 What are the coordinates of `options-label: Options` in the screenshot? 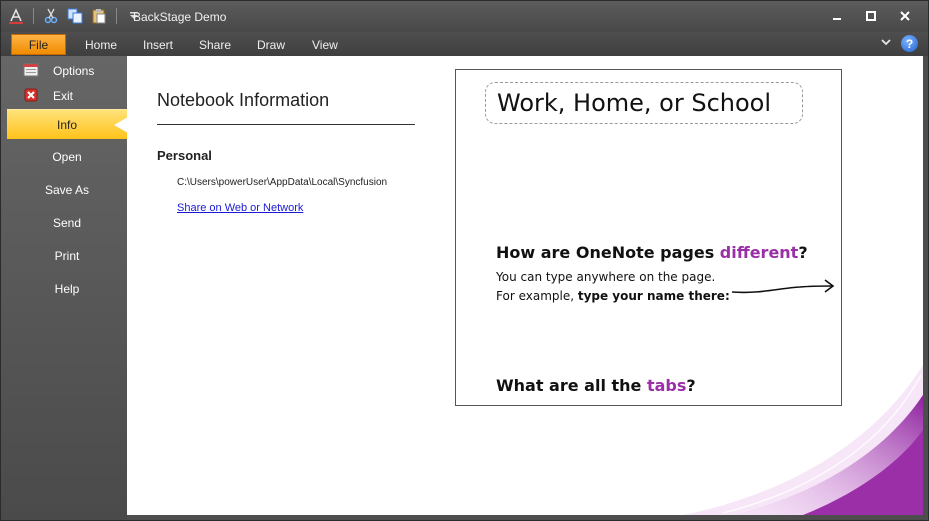 It's located at (74, 71).